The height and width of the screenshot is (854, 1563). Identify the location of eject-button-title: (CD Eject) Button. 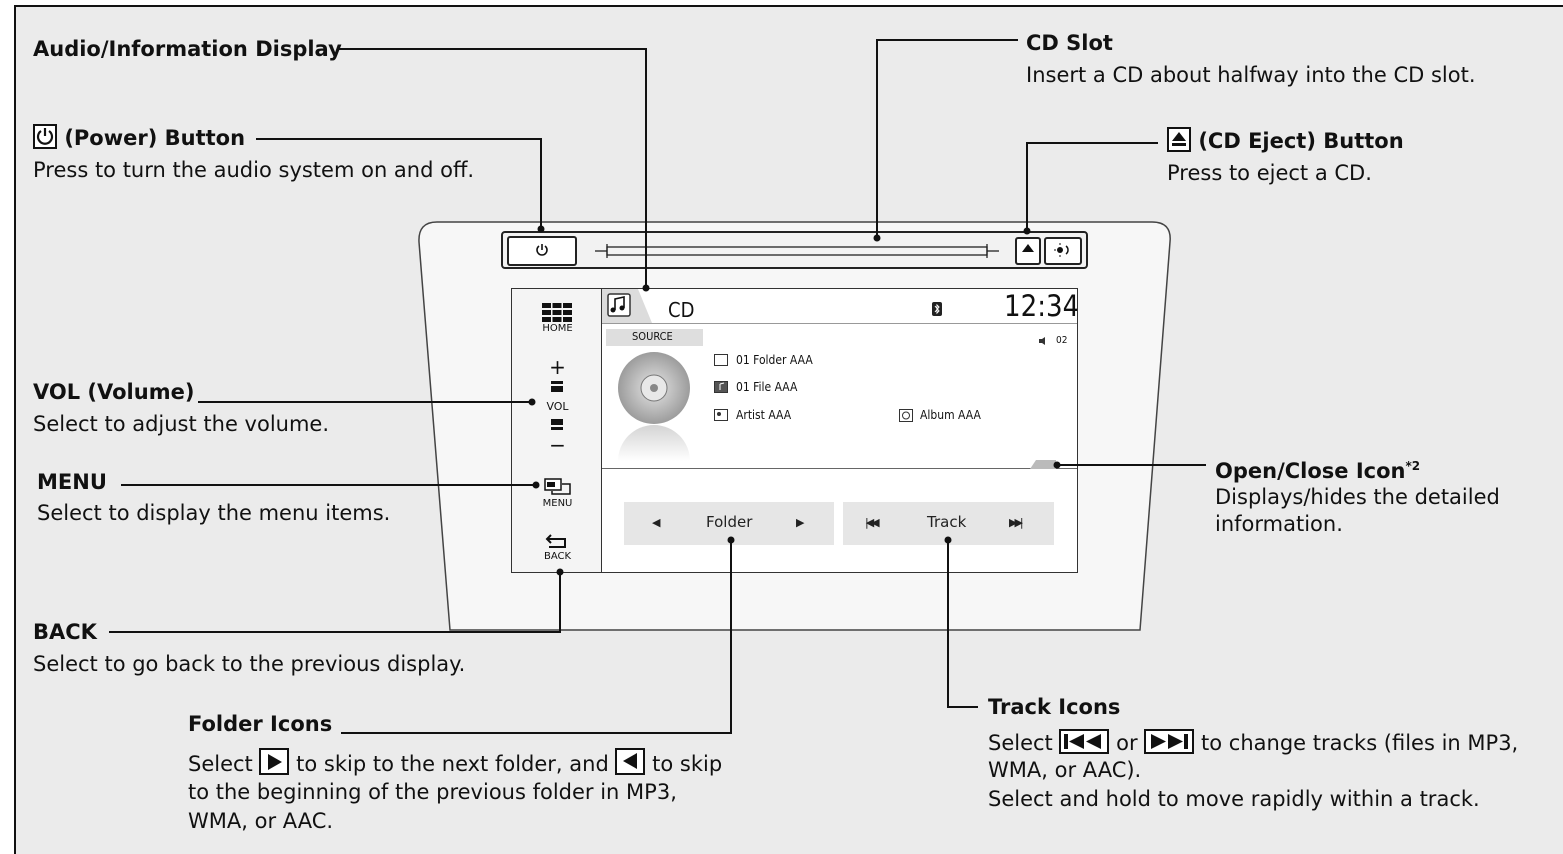
(1285, 141).